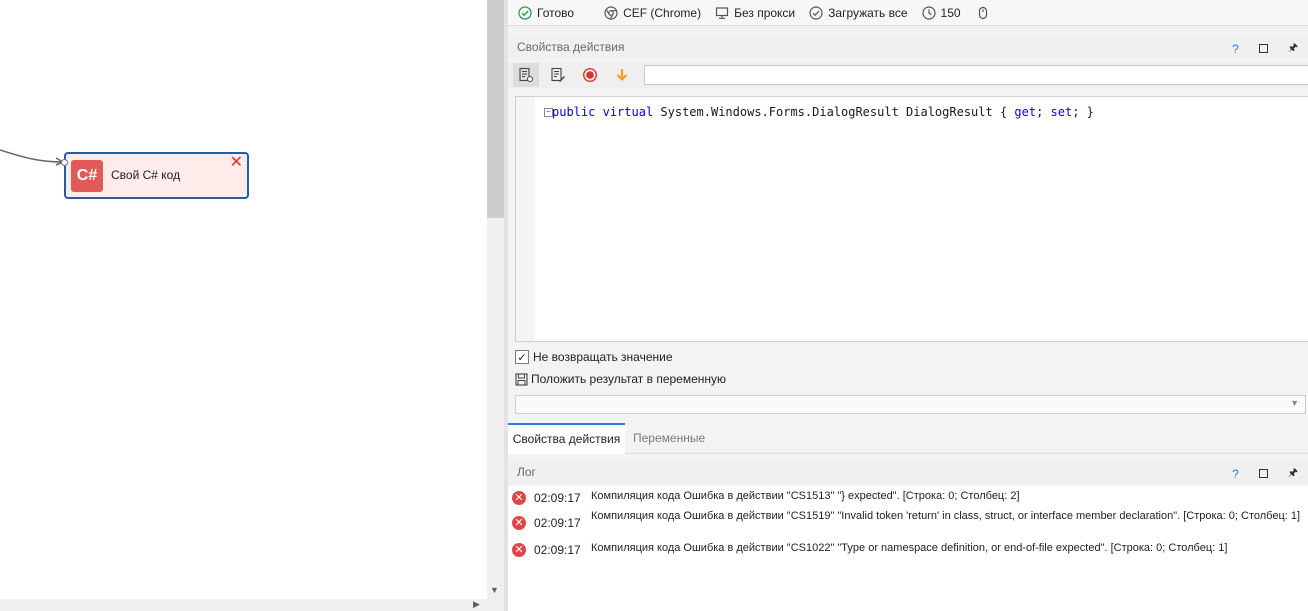 Image resolution: width=1308 pixels, height=611 pixels. What do you see at coordinates (628, 112) in the screenshot?
I see `code-token-keyword: virtual` at bounding box center [628, 112].